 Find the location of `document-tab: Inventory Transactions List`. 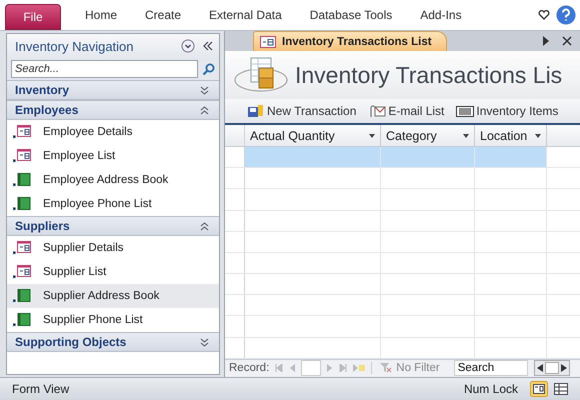

document-tab: Inventory Transactions List is located at coordinates (350, 41).